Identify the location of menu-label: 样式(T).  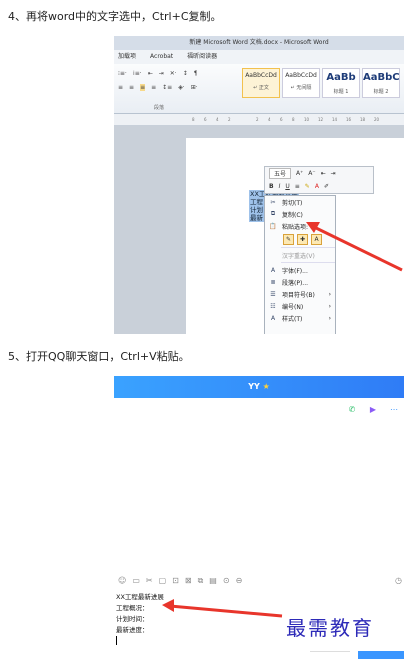
(292, 319).